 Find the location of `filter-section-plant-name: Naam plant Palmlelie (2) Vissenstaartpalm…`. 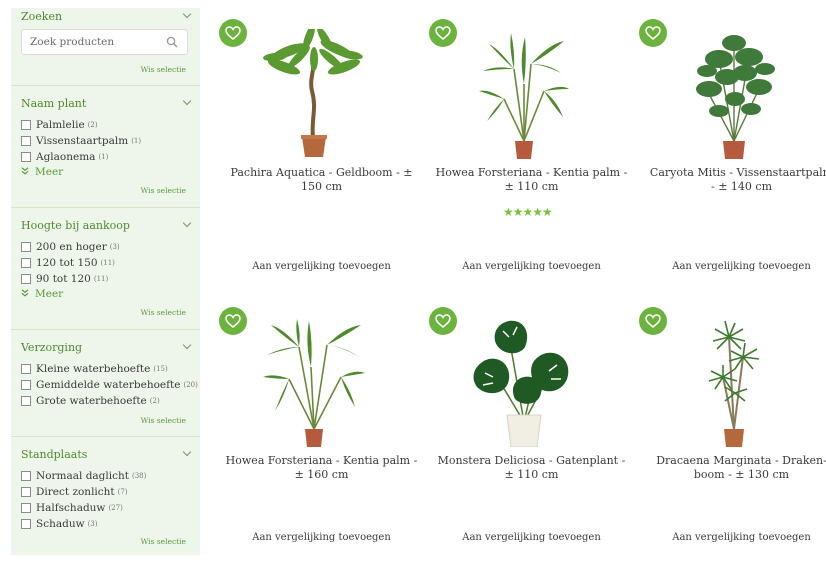

filter-section-plant-name: Naam plant Palmlelie (2) Vissenstaartpalm… is located at coordinates (105, 147).